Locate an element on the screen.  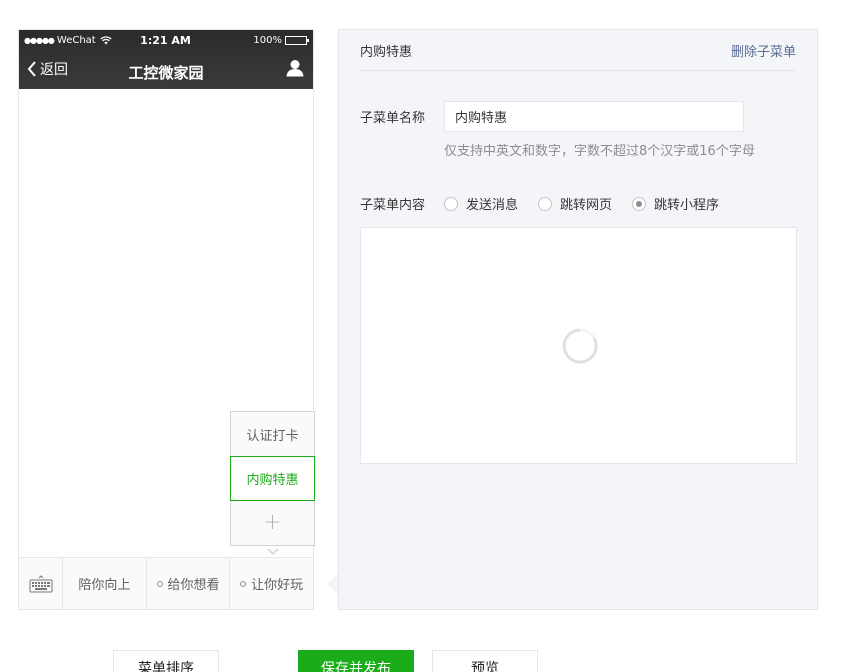
menu-item-label: 陪你向上 is located at coordinates (104, 585).